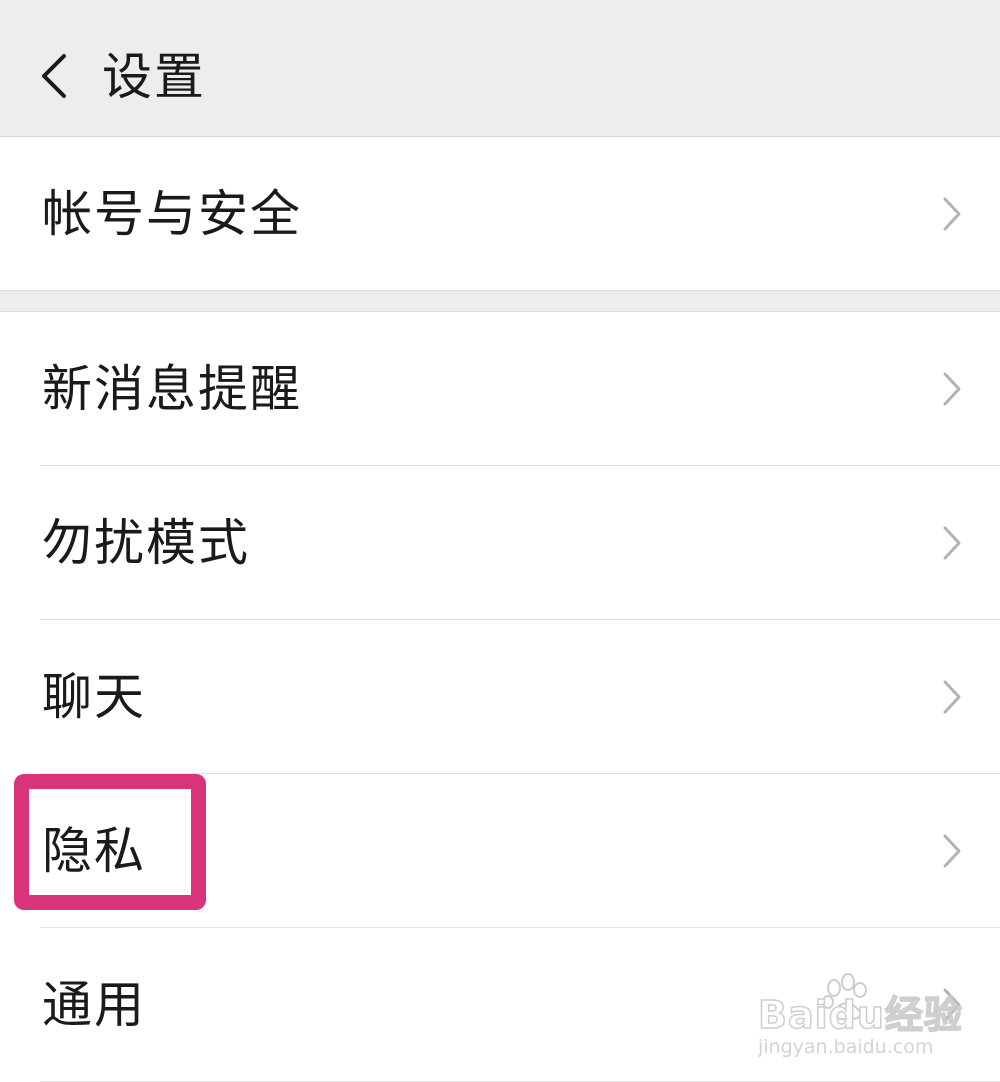 This screenshot has width=1000, height=1082. I want to click on chevron-left-icon, so click(54, 76).